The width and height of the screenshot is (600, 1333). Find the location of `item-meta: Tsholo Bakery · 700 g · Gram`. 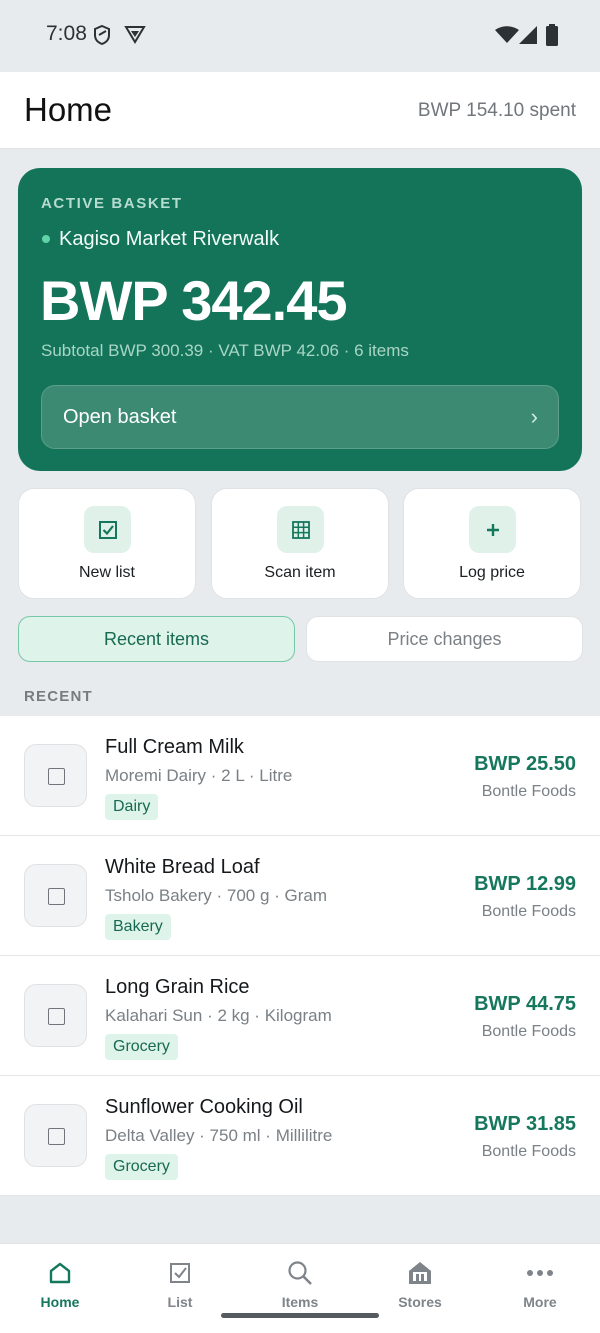

item-meta: Tsholo Bakery · 700 g · Gram is located at coordinates (216, 895).